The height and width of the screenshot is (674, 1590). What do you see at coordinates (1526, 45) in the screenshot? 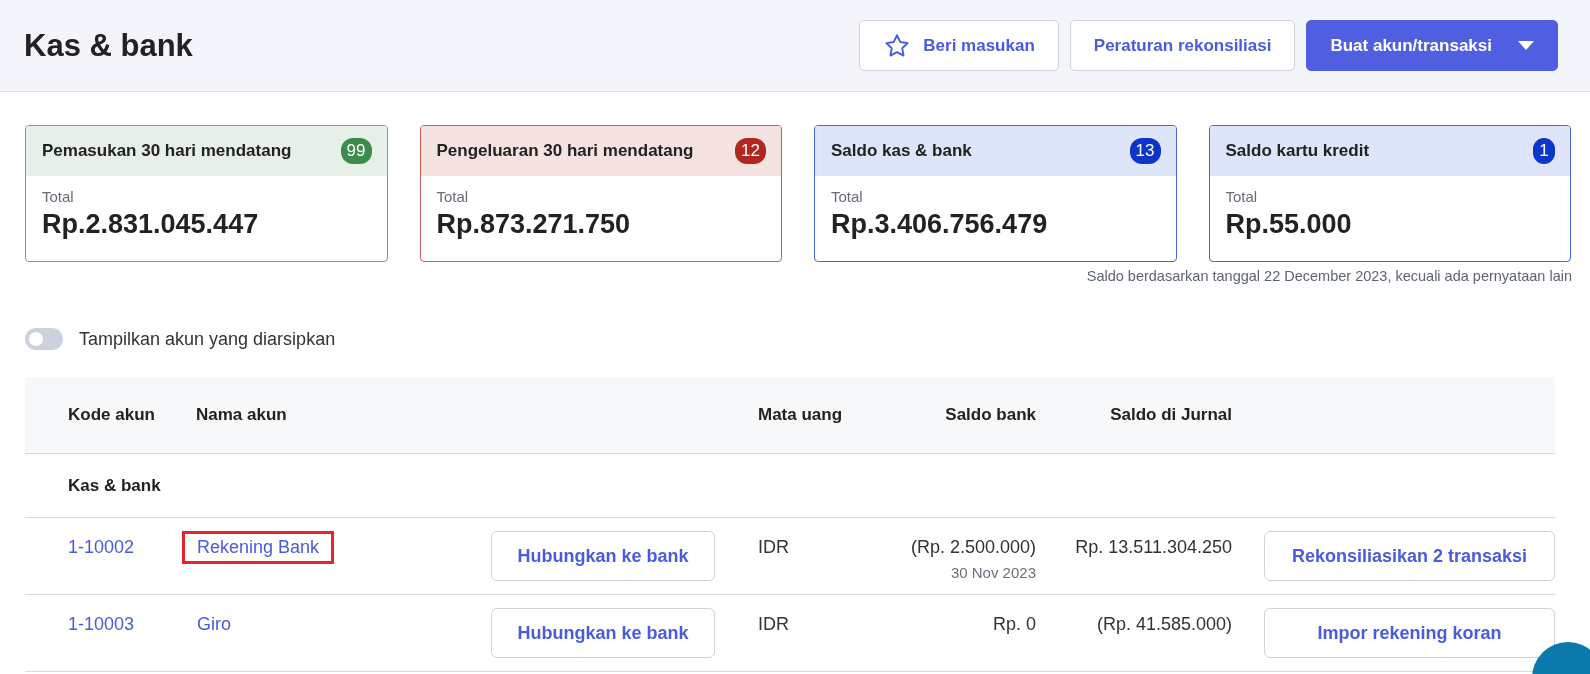
I see `caret-icon` at bounding box center [1526, 45].